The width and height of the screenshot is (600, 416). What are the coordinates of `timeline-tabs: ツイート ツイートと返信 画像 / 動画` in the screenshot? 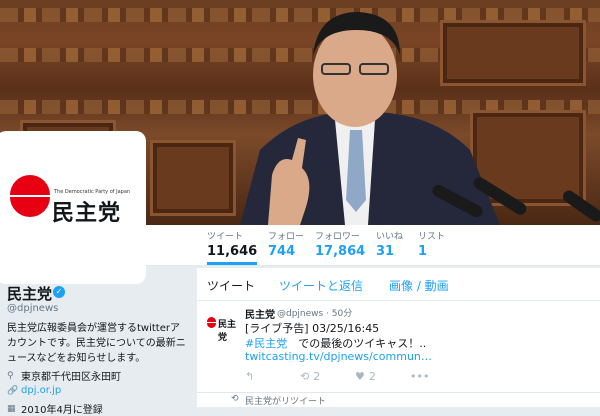 It's located at (398, 284).